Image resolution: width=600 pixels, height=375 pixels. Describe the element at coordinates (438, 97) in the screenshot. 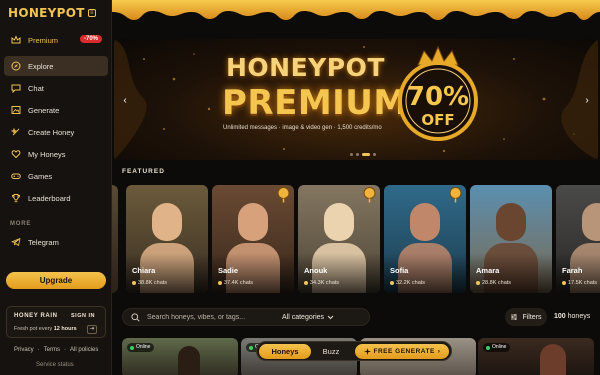

I see `discount-value: 70%` at that location.